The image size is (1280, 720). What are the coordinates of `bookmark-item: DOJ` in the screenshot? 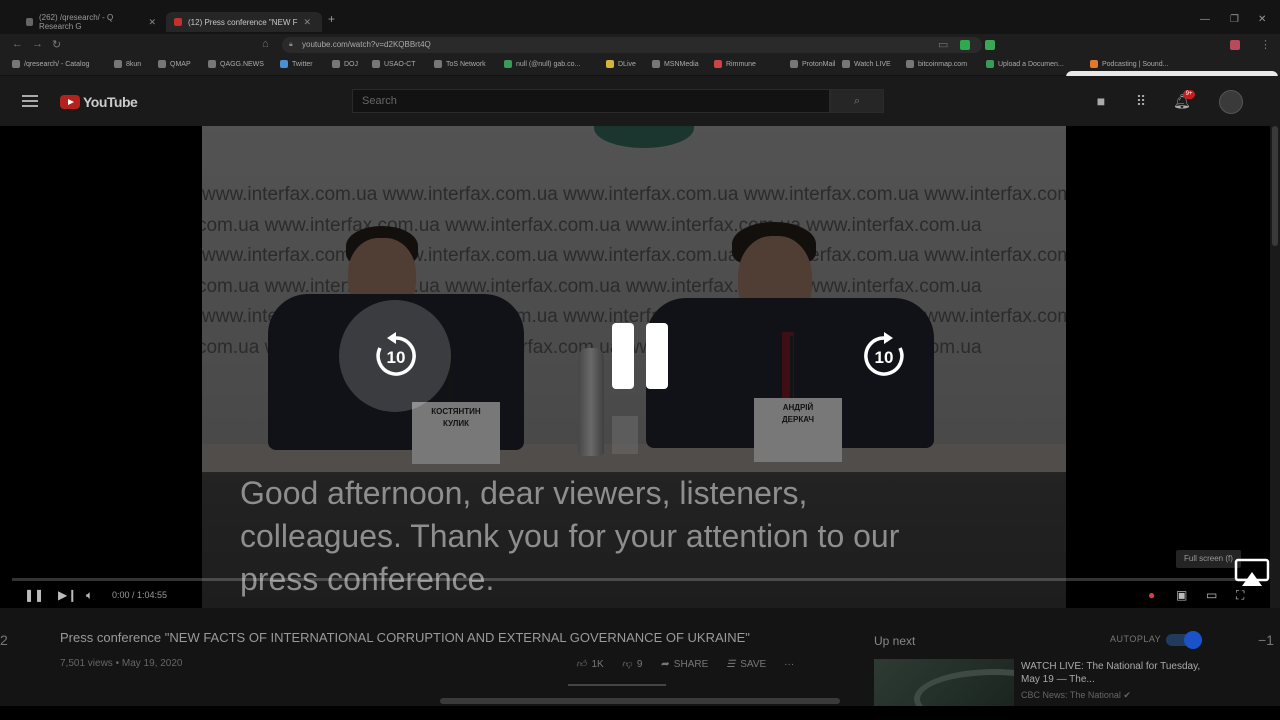 It's located at (345, 64).